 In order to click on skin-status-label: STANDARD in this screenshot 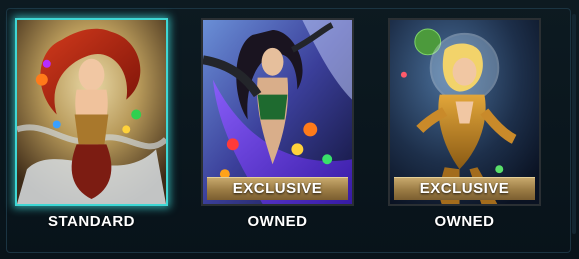, I will do `click(91, 221)`.